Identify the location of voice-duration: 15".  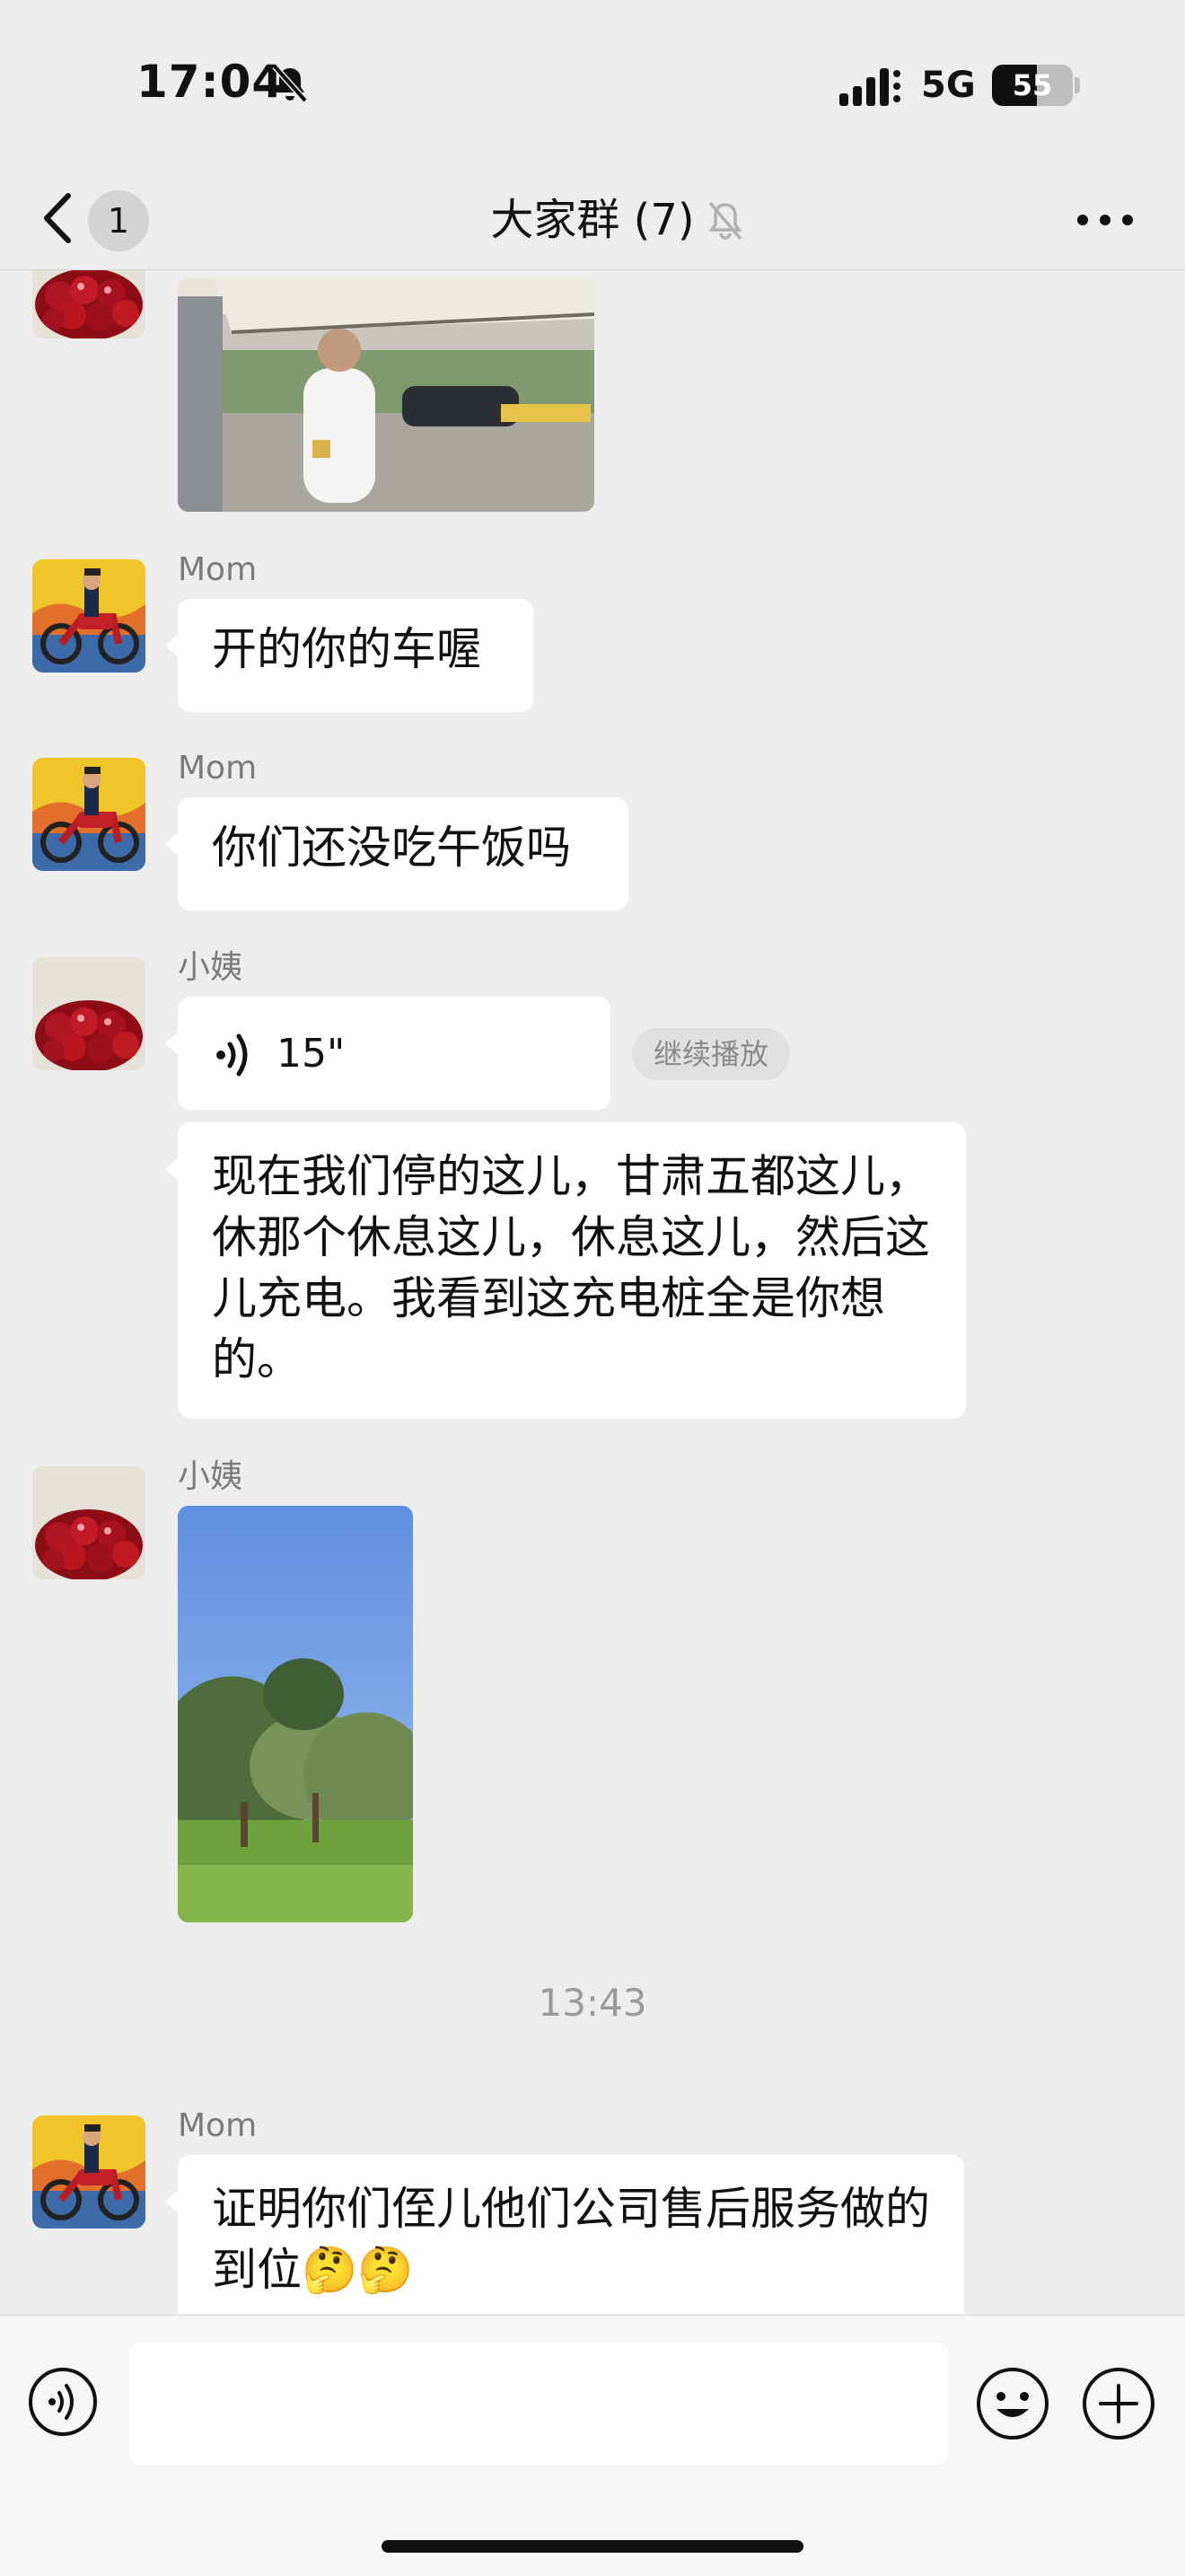
(311, 1054).